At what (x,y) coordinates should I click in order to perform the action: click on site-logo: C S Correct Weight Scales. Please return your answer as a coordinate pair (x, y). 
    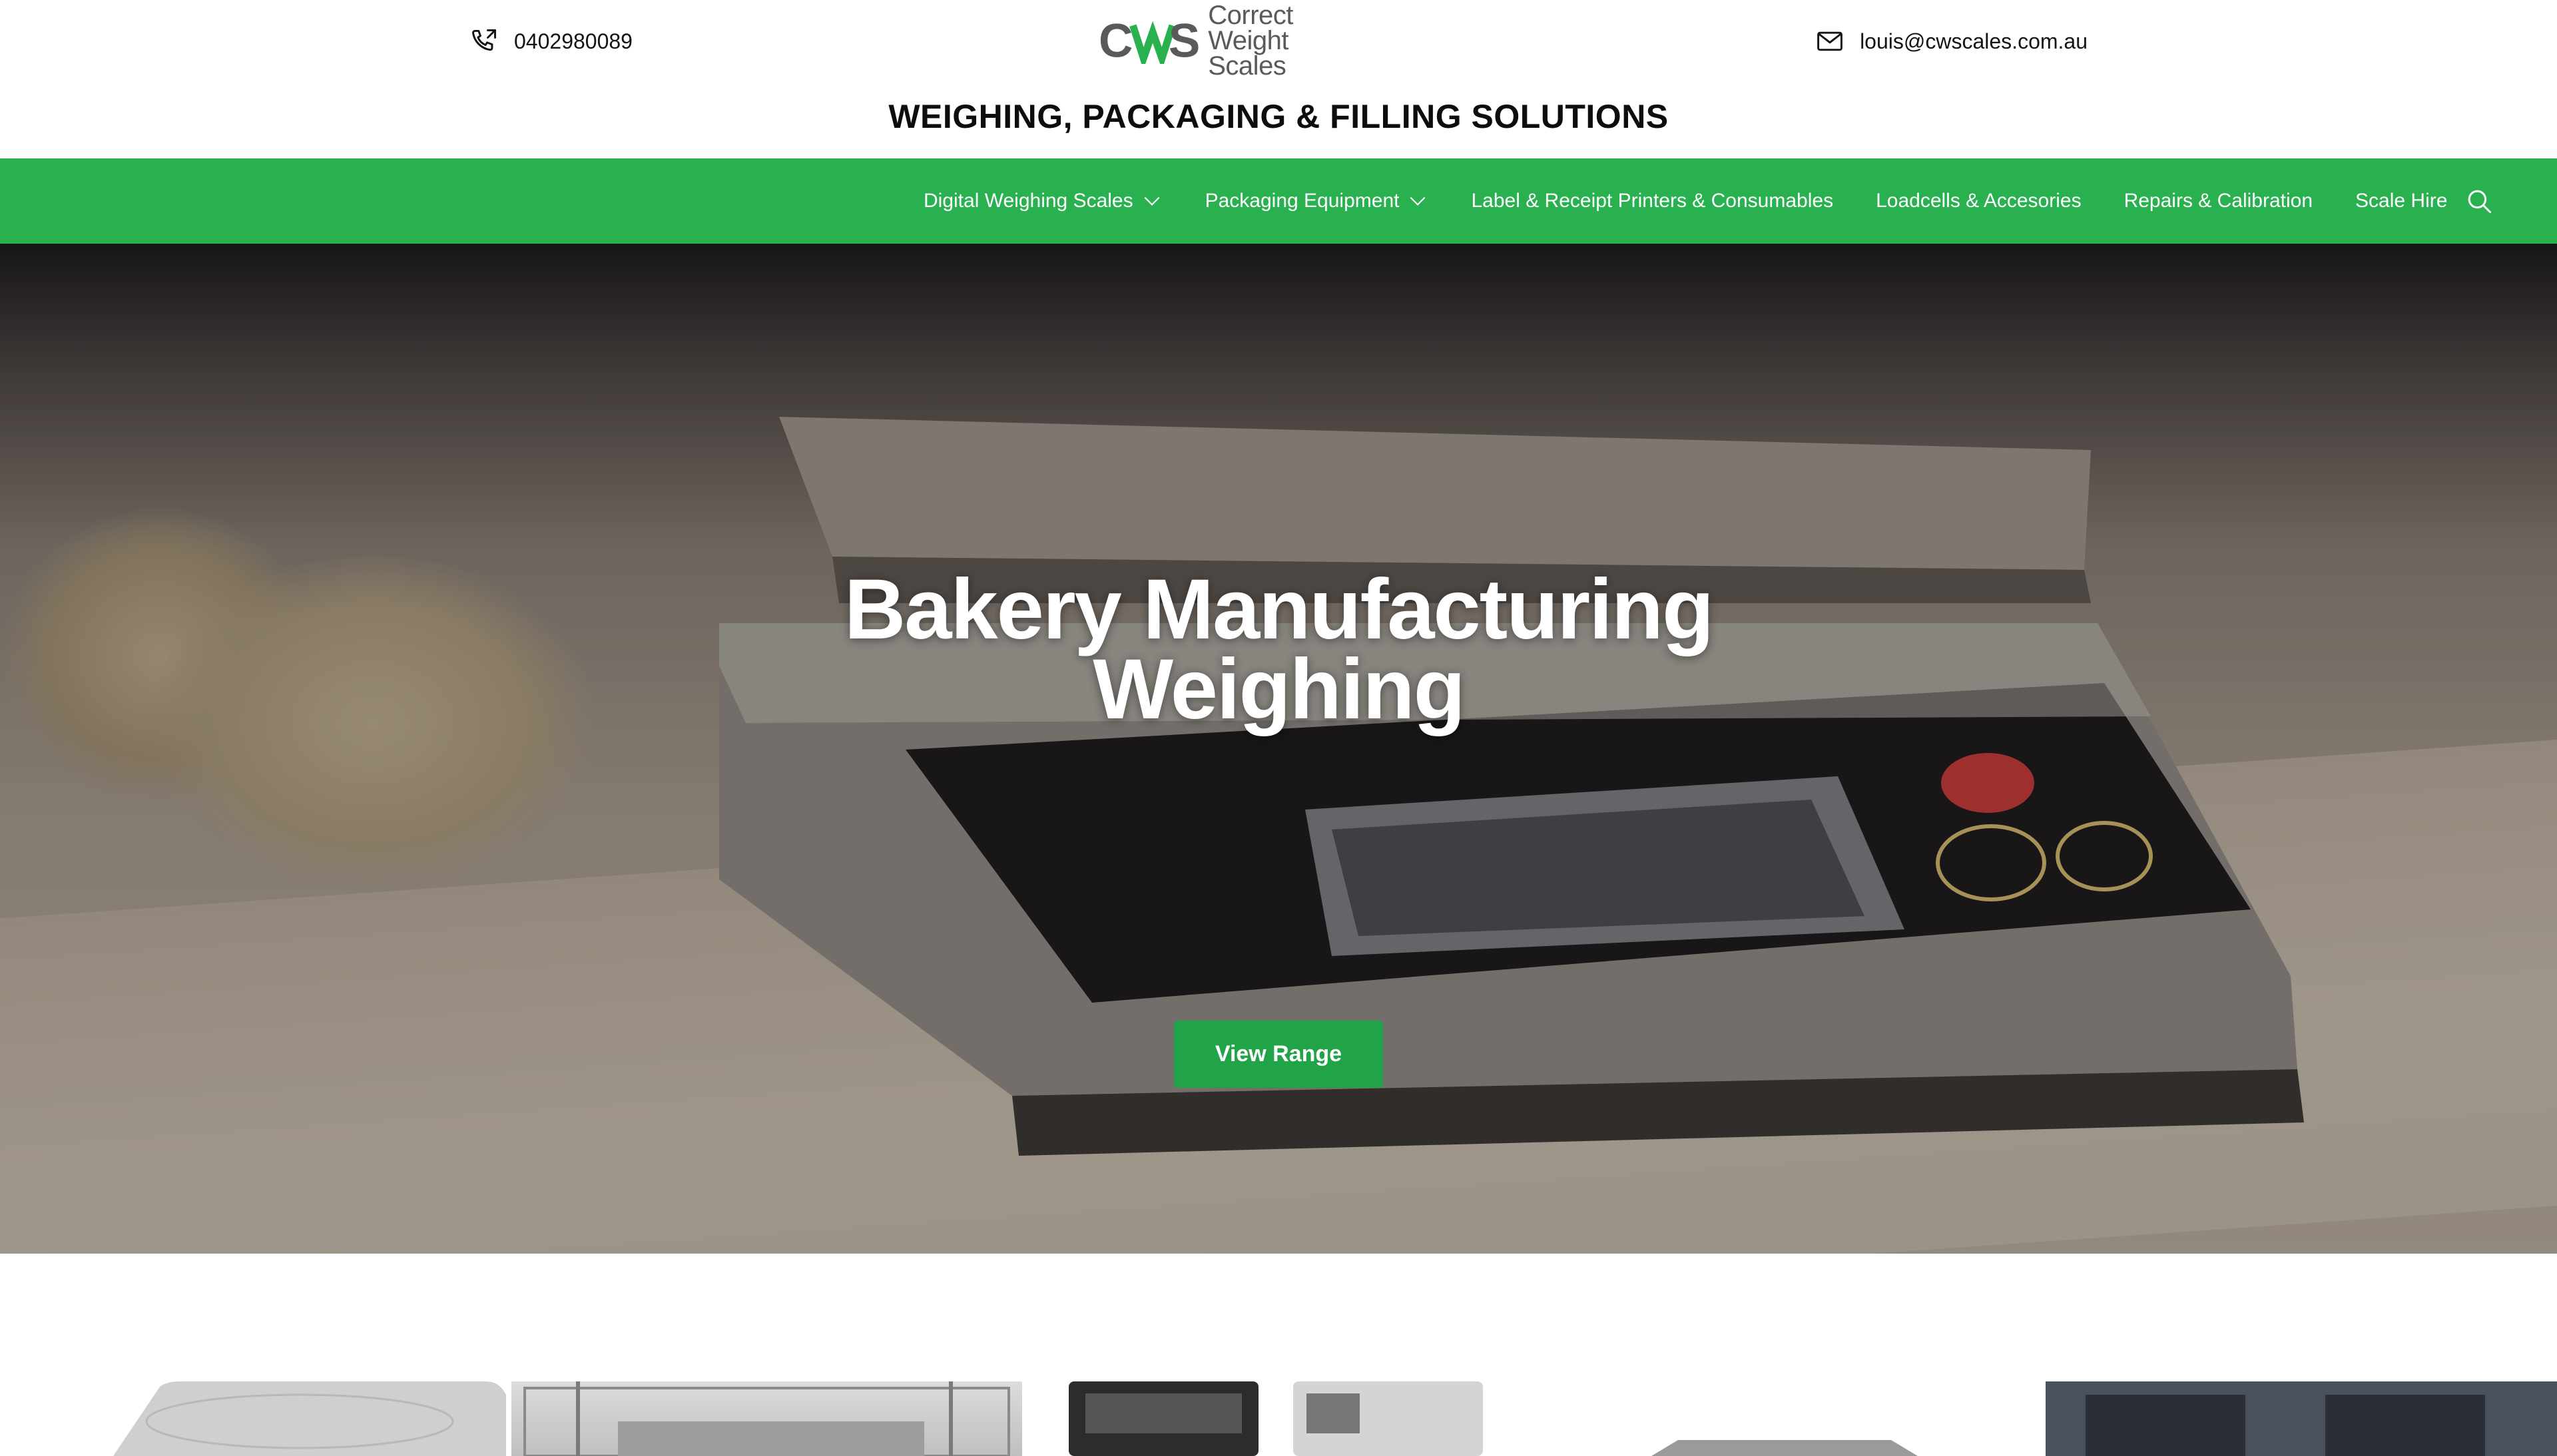
    Looking at the image, I should click on (1235, 40).